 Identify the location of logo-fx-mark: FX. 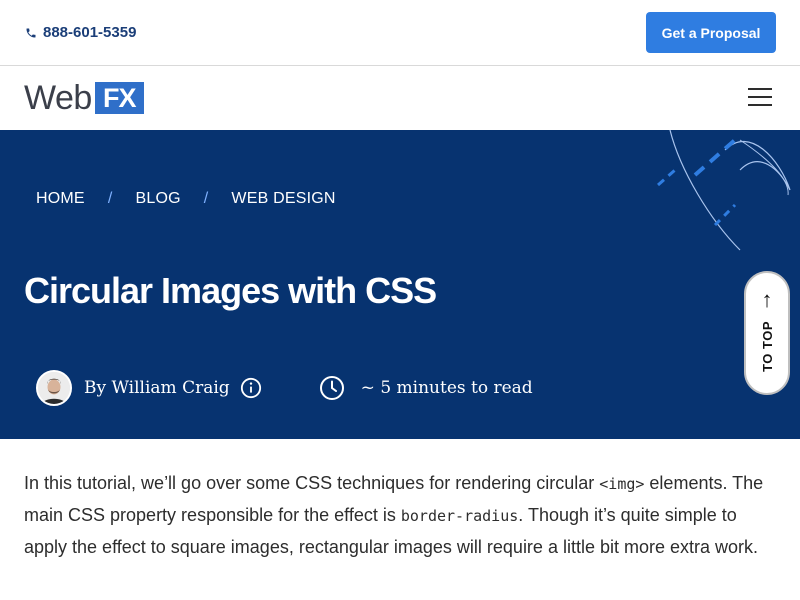
(119, 98).